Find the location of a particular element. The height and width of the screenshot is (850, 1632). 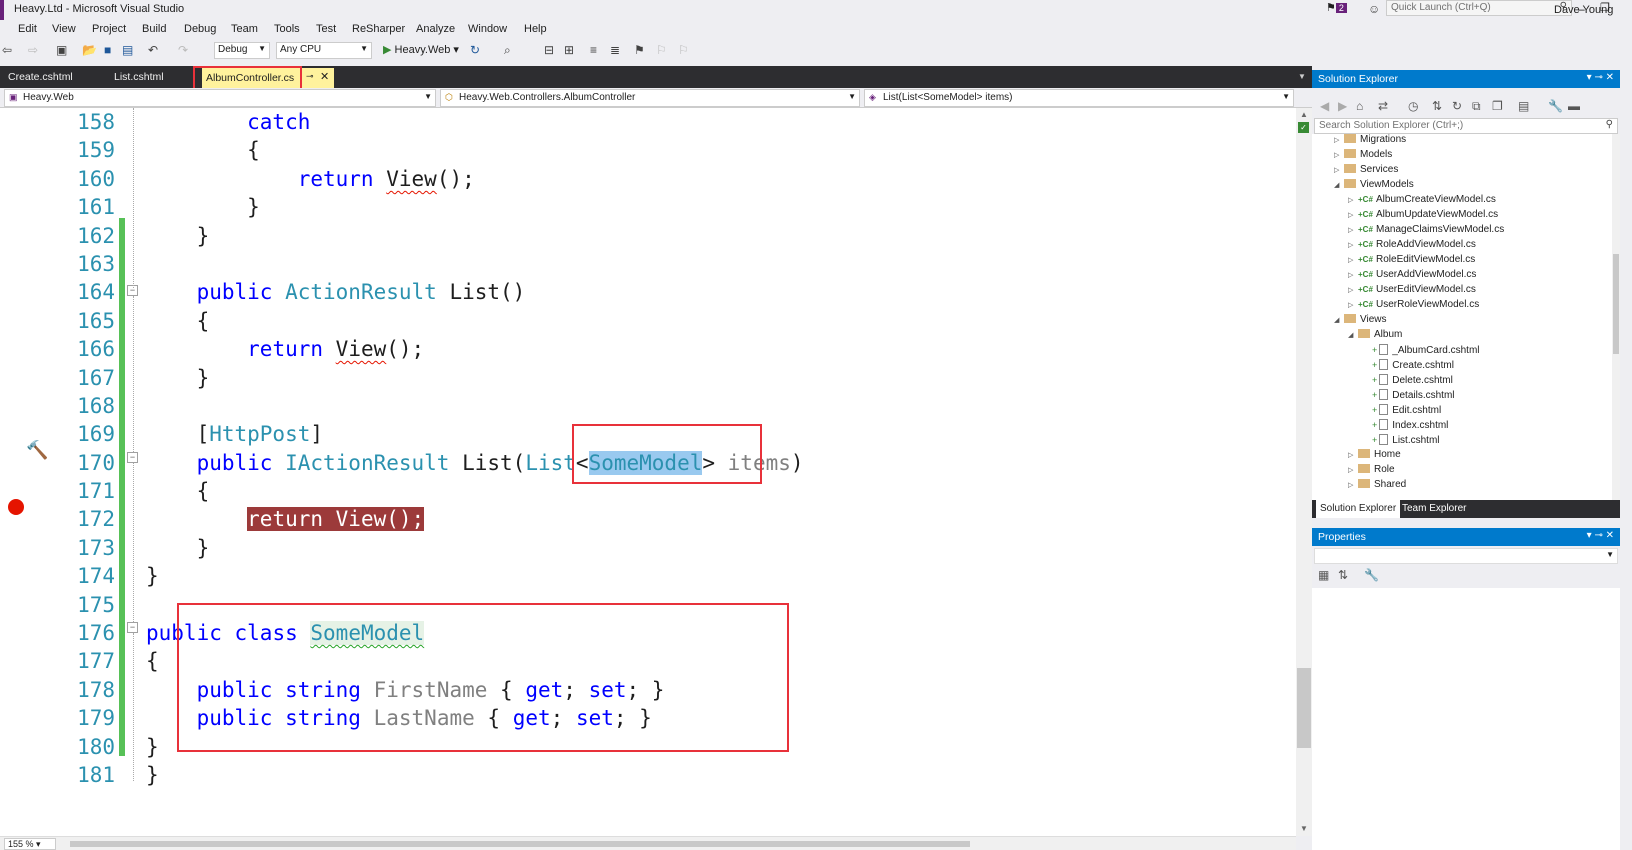

tree-item: + _AlbumCard.cshtml is located at coordinates (1421, 351).